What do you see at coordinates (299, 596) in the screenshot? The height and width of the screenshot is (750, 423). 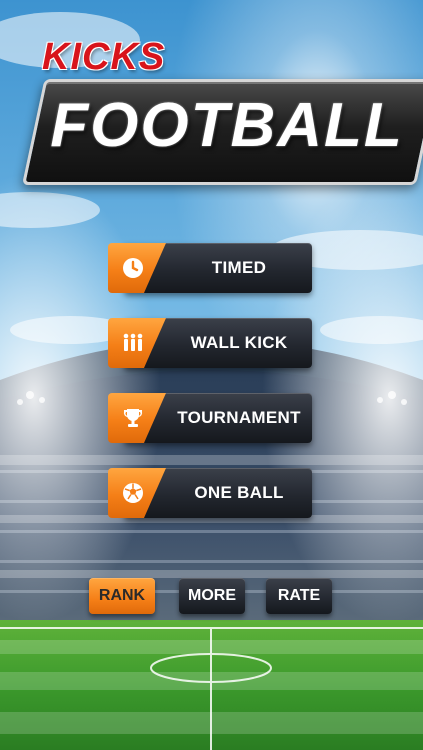 I see `rate-button: RATE` at bounding box center [299, 596].